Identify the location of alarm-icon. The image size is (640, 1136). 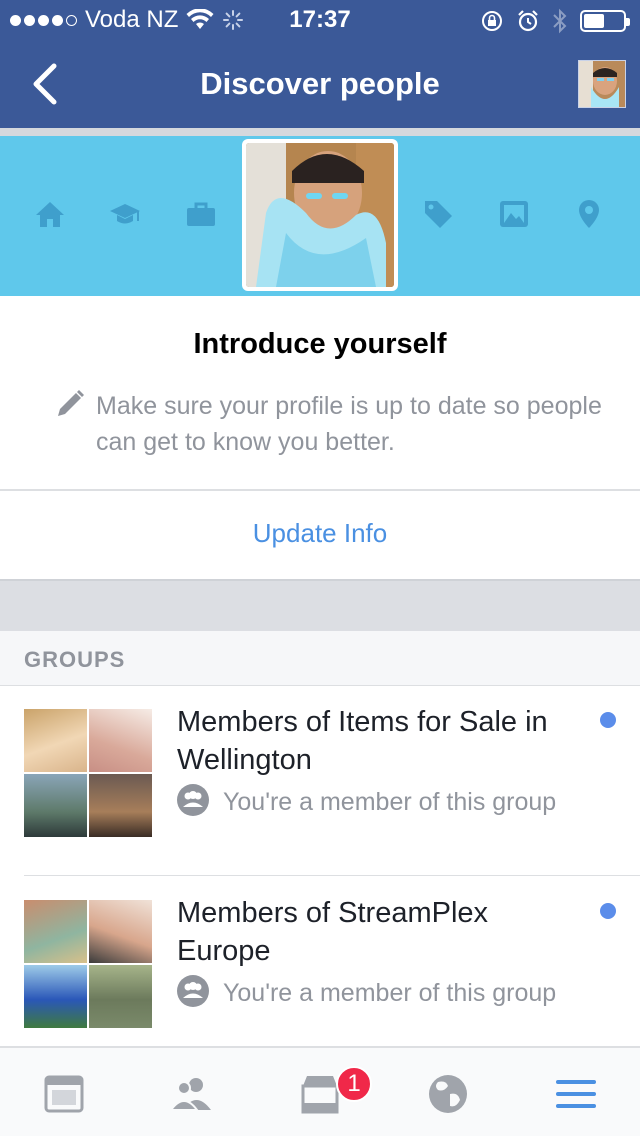
(528, 21).